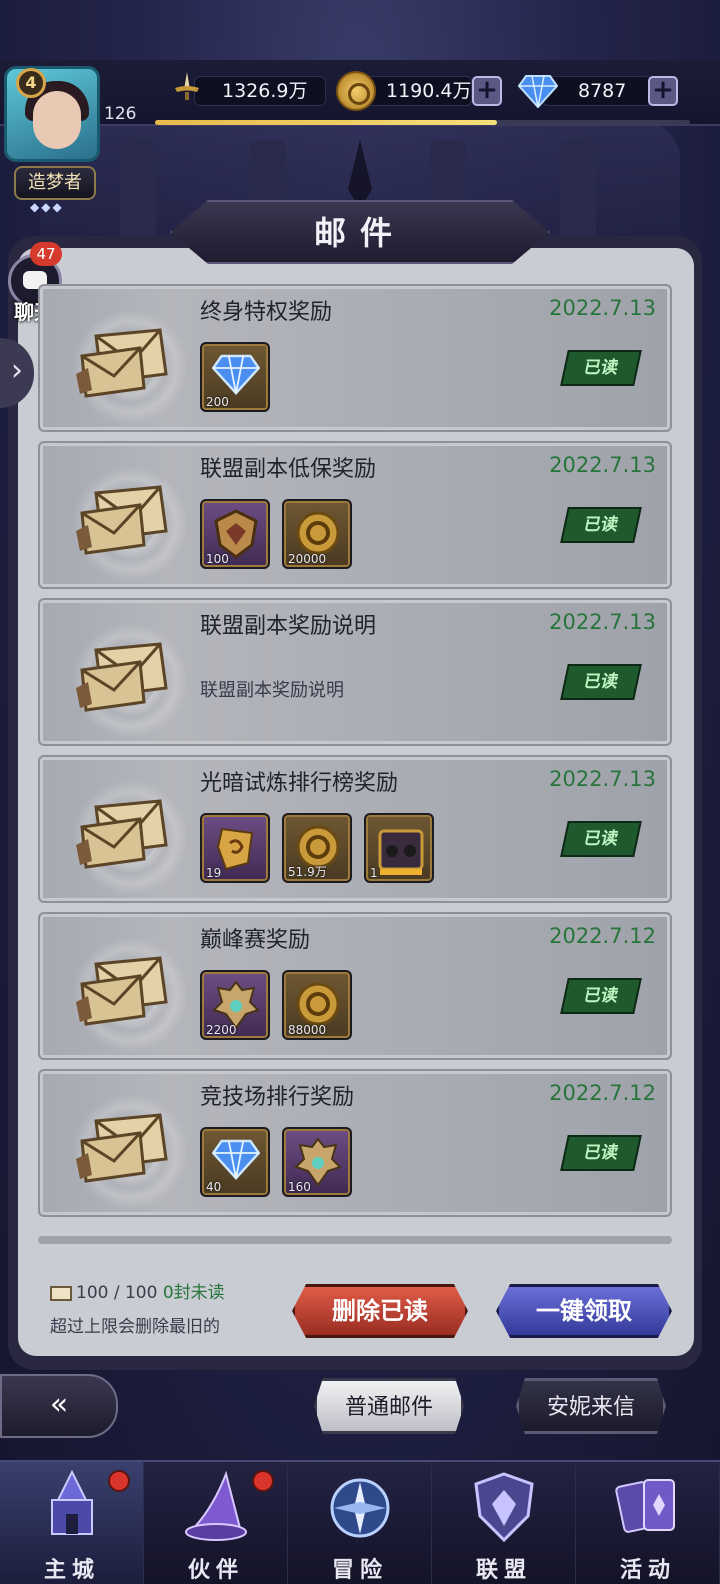 The height and width of the screenshot is (1584, 720). What do you see at coordinates (299, 783) in the screenshot?
I see `mail-title: 光暗试炼排行榜奖励` at bounding box center [299, 783].